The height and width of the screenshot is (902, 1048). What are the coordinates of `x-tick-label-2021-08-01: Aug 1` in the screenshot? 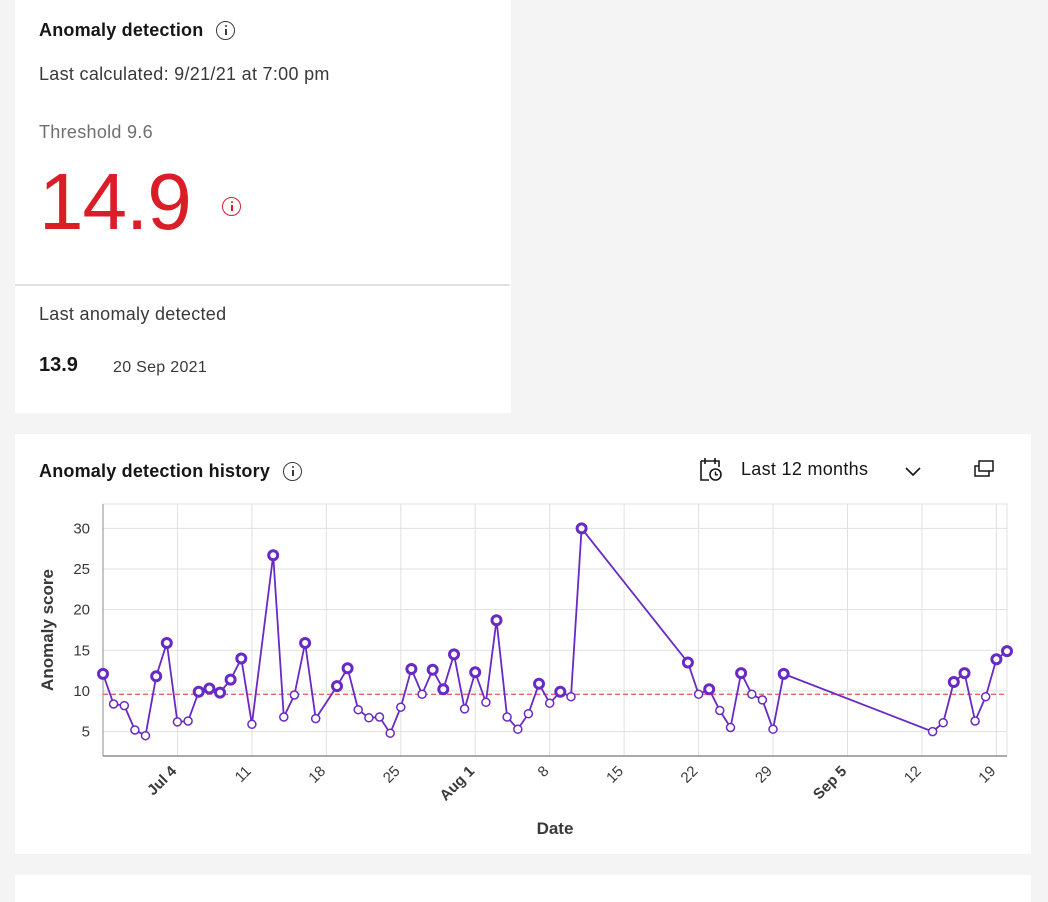 It's located at (457, 783).